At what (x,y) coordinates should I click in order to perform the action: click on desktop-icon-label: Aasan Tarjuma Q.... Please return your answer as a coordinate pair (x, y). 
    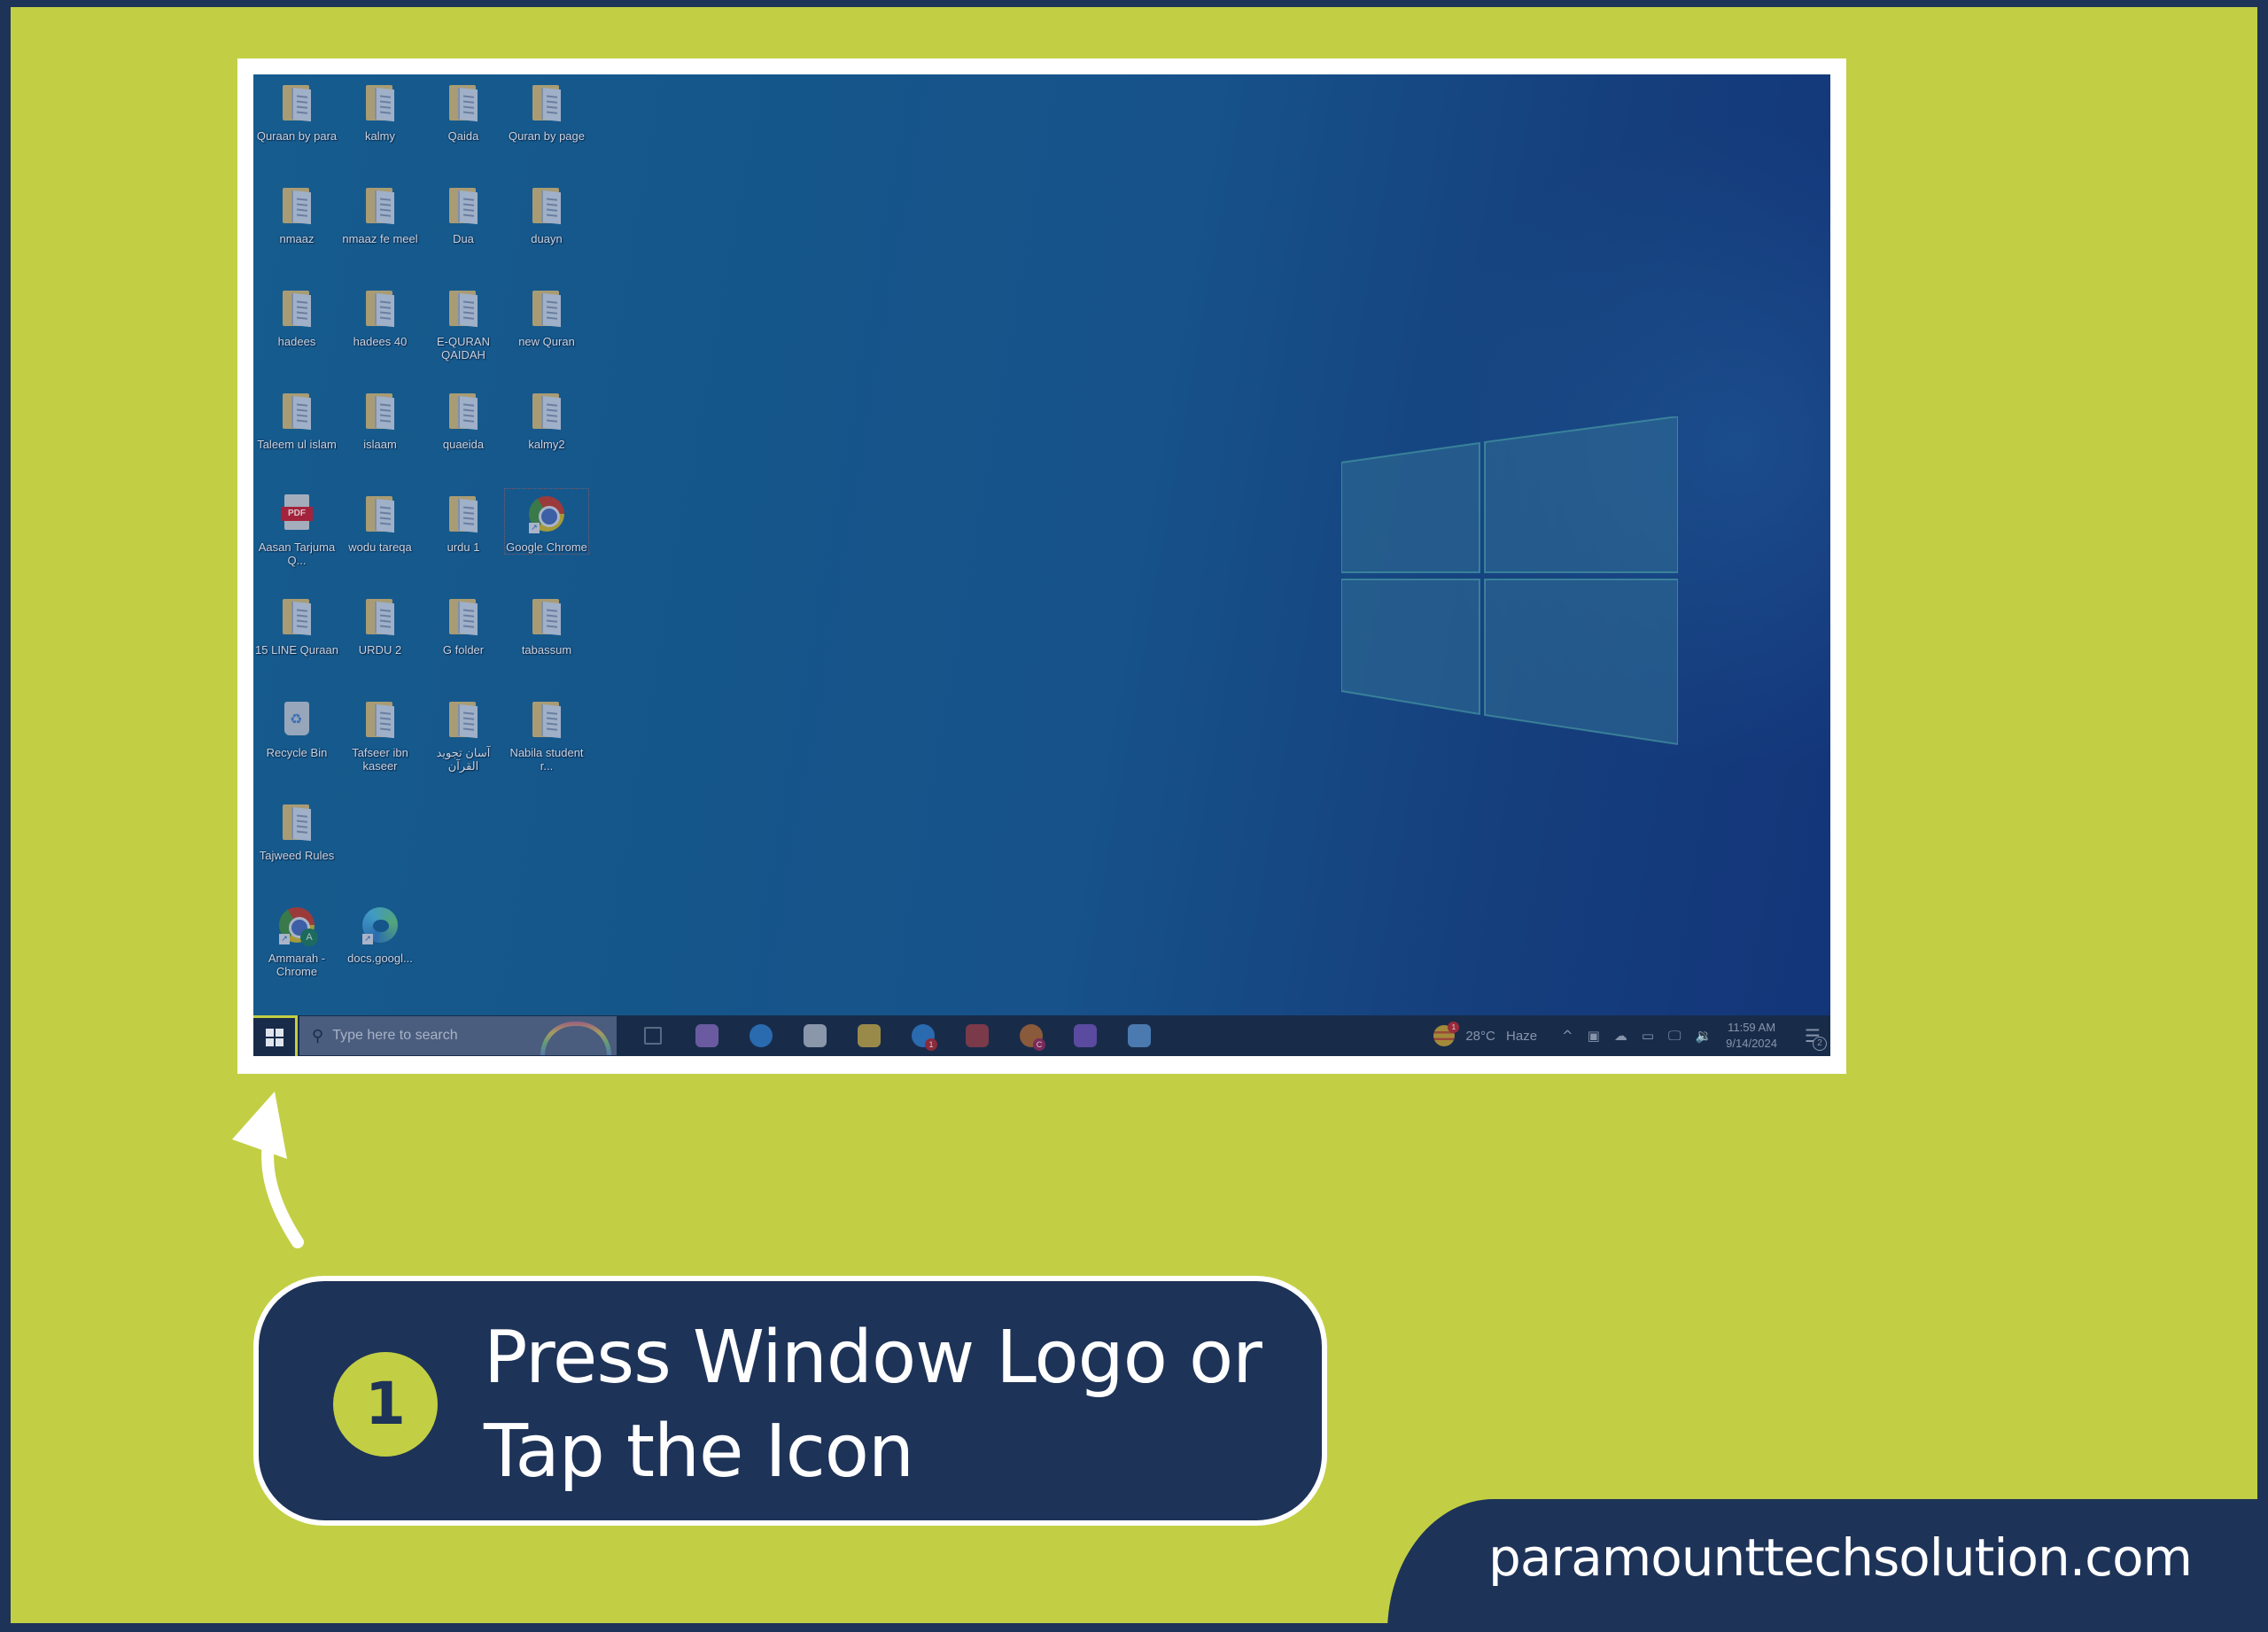
    Looking at the image, I should click on (297, 553).